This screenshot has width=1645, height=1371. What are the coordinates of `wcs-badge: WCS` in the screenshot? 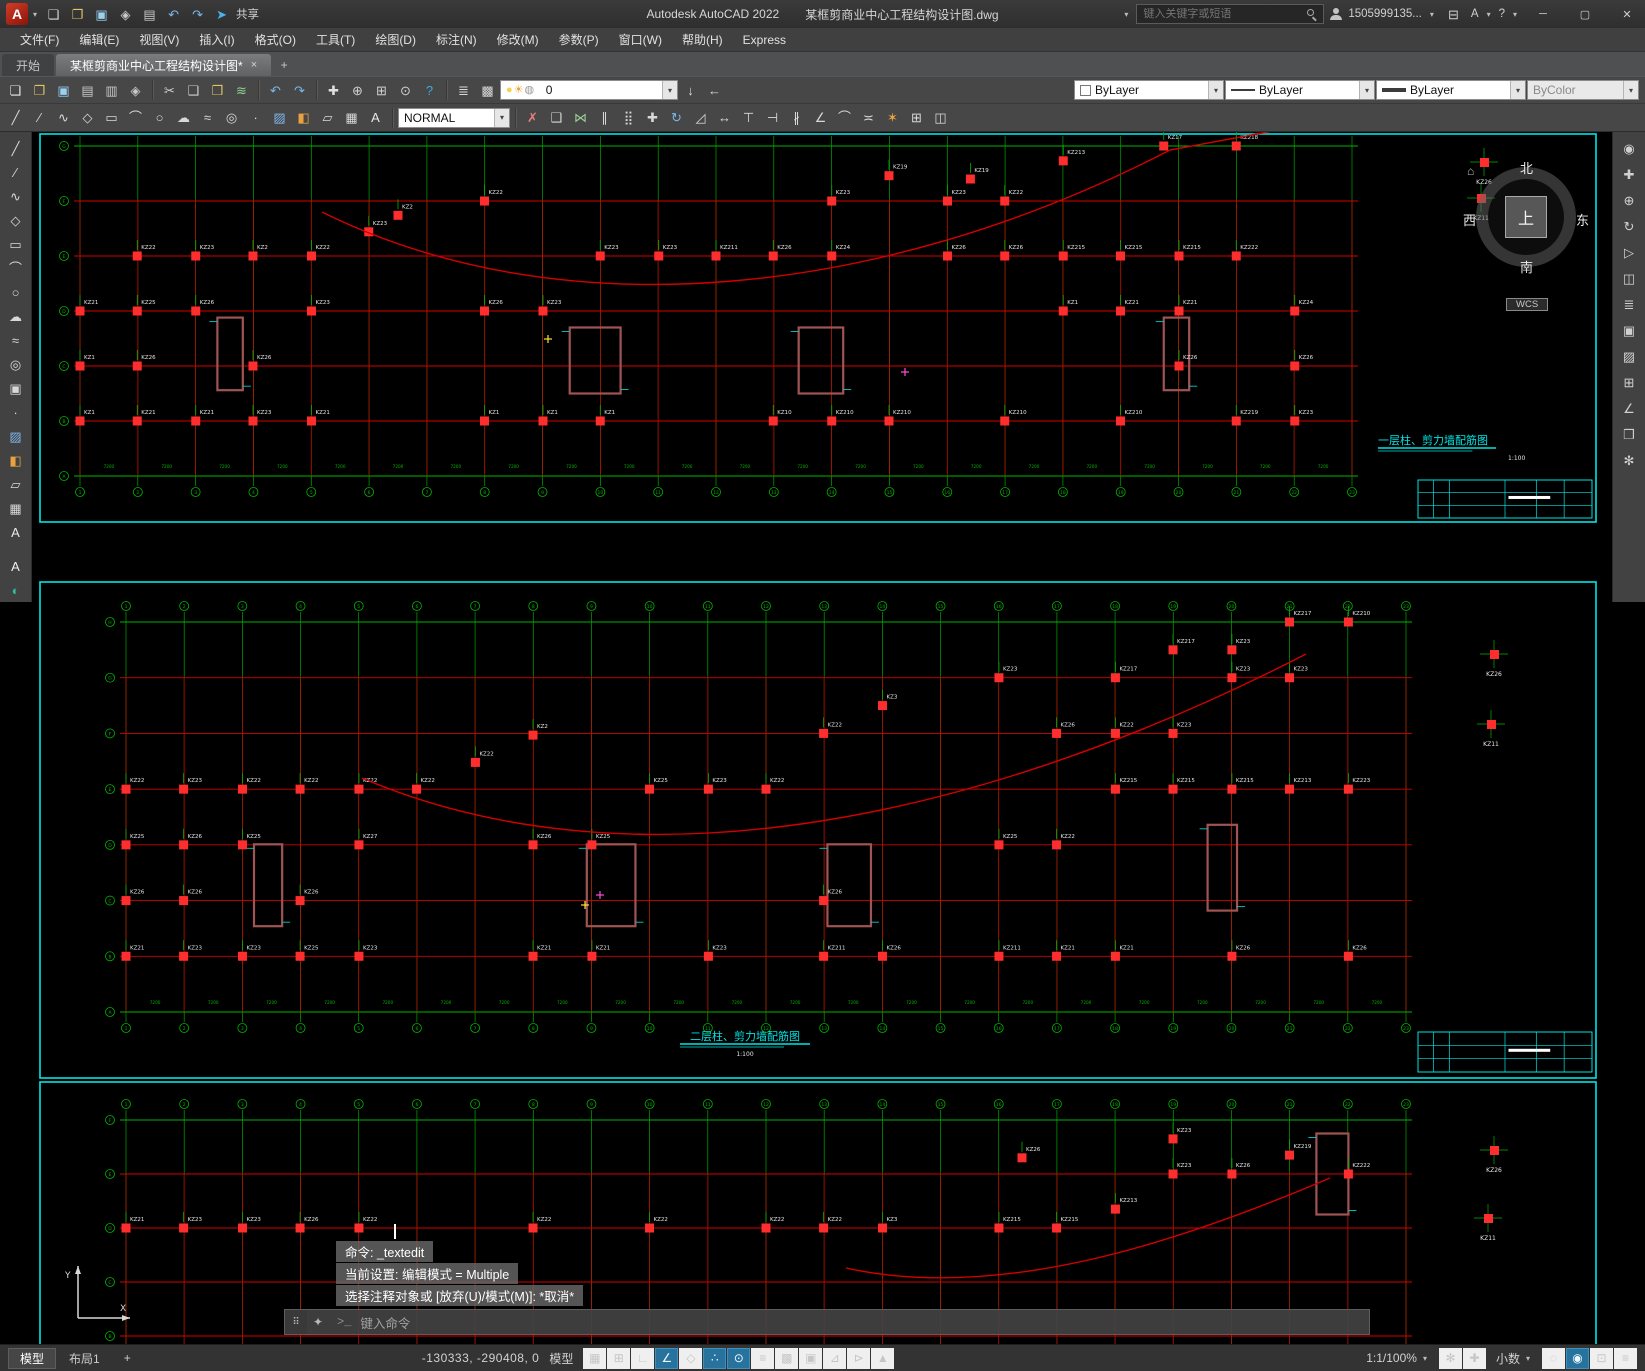 It's located at (1527, 304).